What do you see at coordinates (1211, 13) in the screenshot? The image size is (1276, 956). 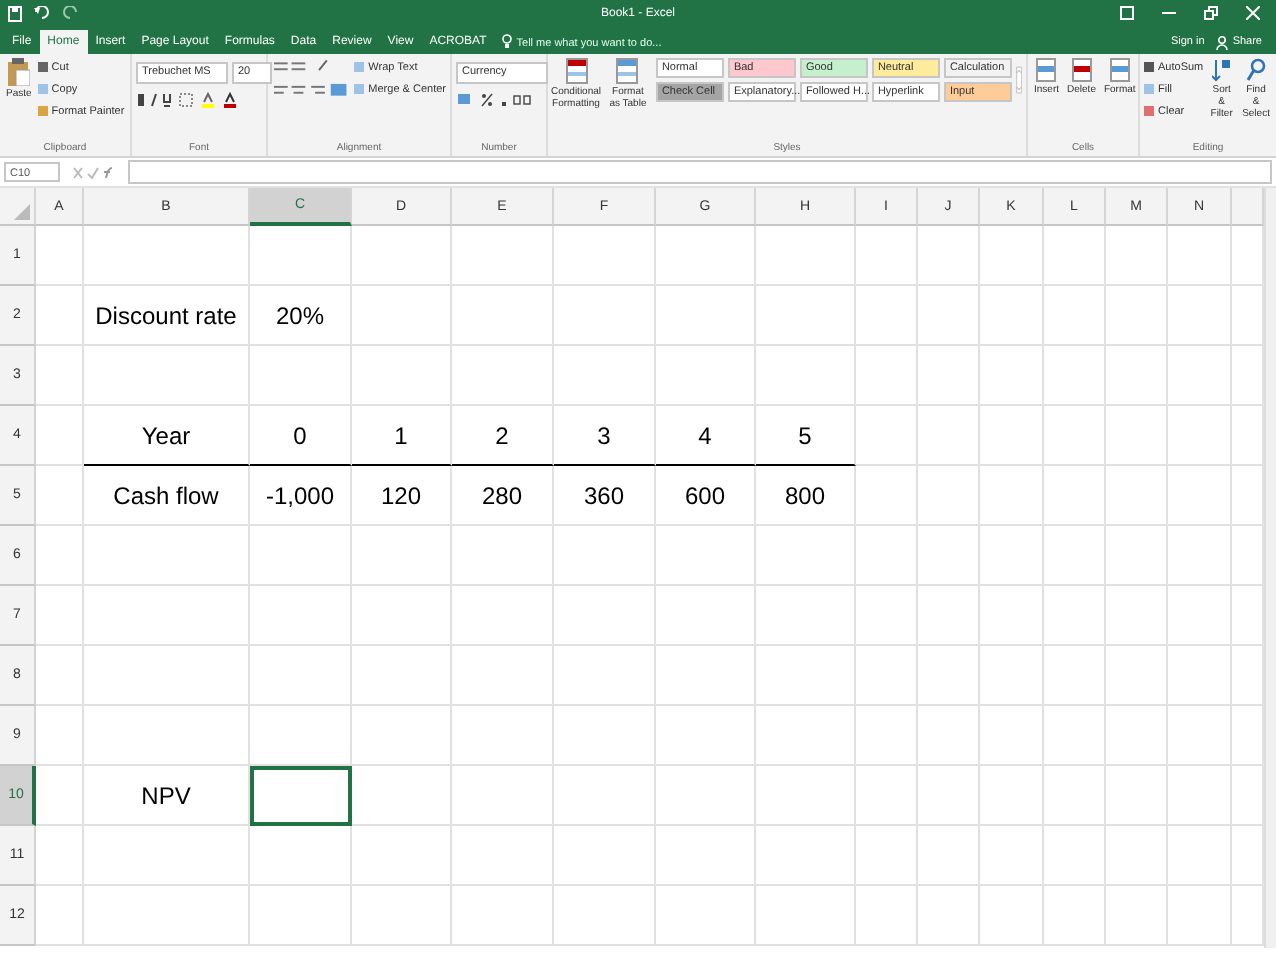 I see `restore-icon` at bounding box center [1211, 13].